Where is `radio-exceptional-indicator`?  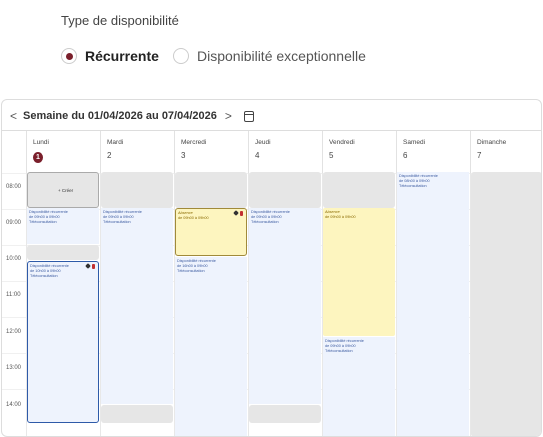 radio-exceptional-indicator is located at coordinates (181, 56).